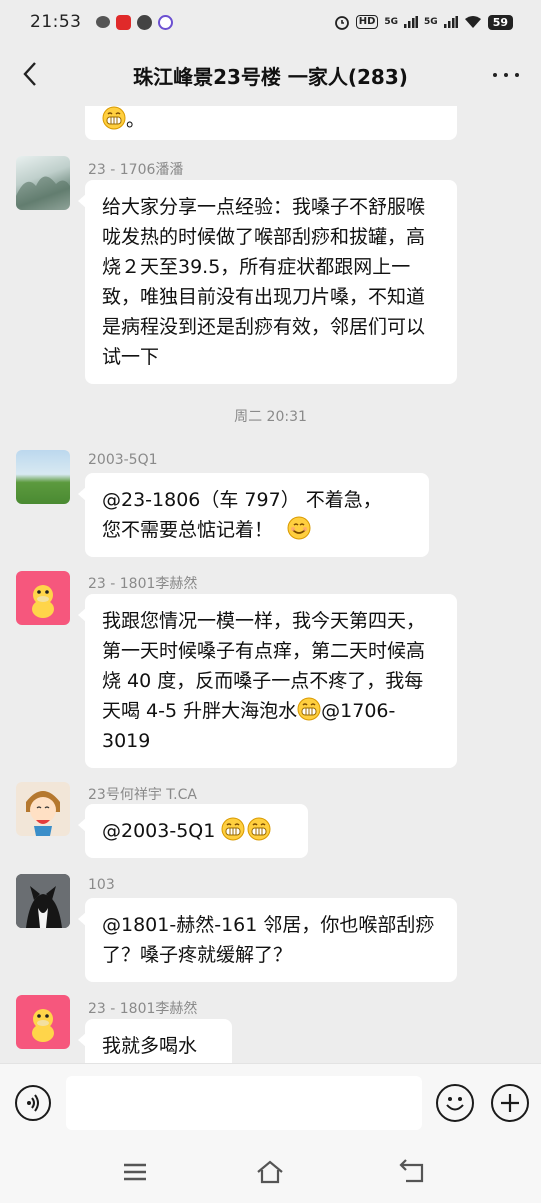 This screenshot has width=541, height=1203. Describe the element at coordinates (270, 417) in the screenshot. I see `timestamp: 周二 20:31` at that location.